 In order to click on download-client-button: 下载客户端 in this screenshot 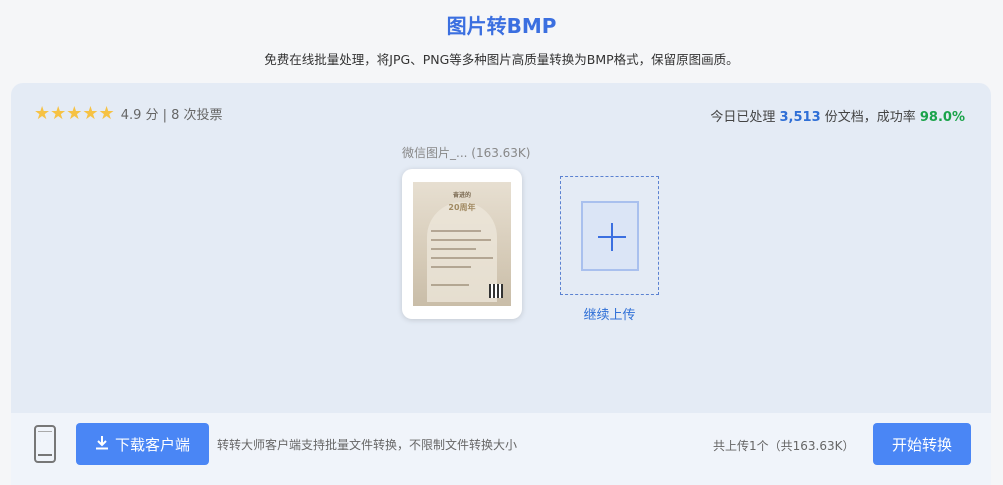, I will do `click(142, 444)`.